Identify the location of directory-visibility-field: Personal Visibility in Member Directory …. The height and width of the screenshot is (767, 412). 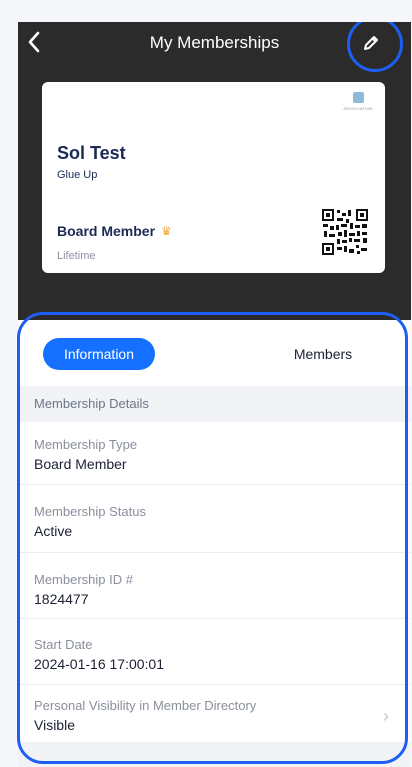
(214, 716).